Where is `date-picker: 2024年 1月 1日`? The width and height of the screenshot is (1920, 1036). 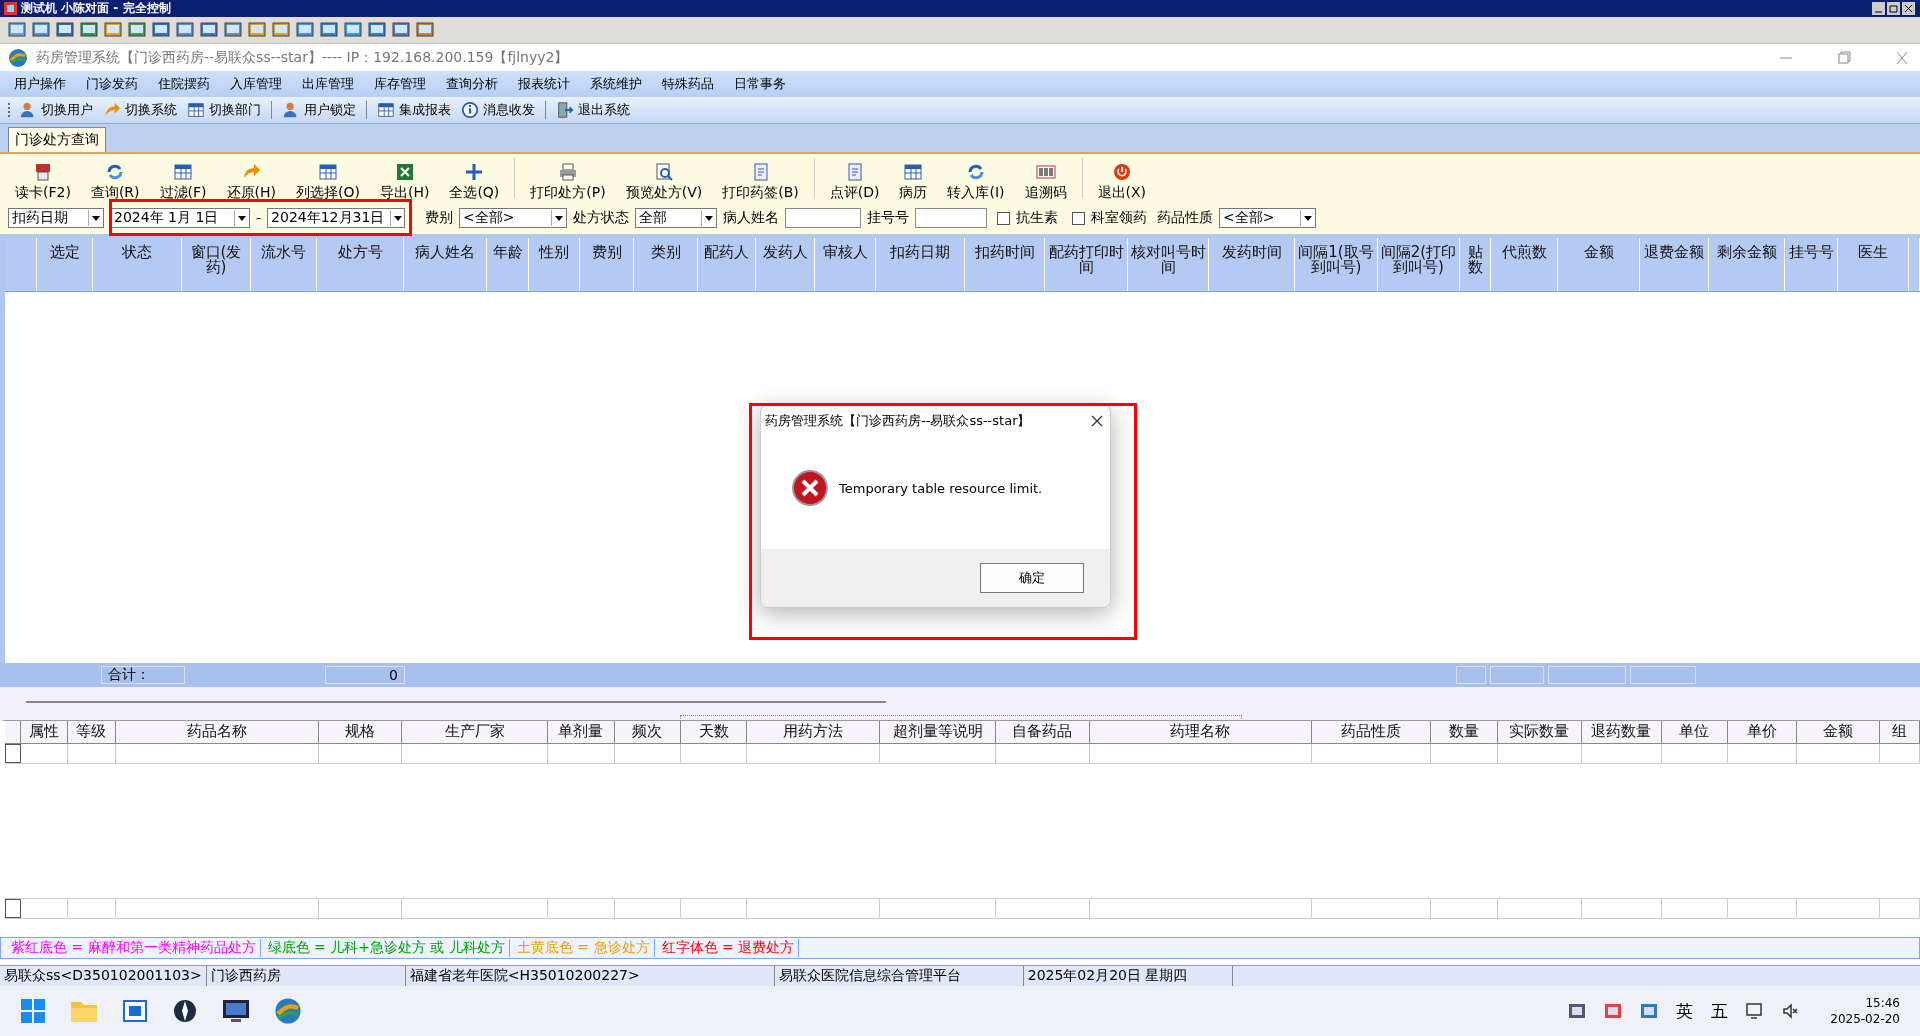
date-picker: 2024年 1月 1日 is located at coordinates (180, 218).